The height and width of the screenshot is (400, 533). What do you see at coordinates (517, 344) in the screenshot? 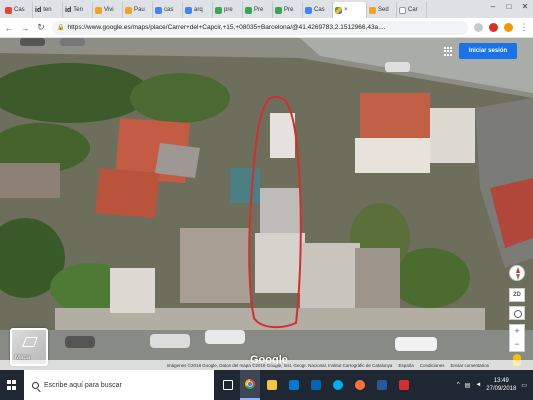
I see `zoom-out-icon: −` at bounding box center [517, 344].